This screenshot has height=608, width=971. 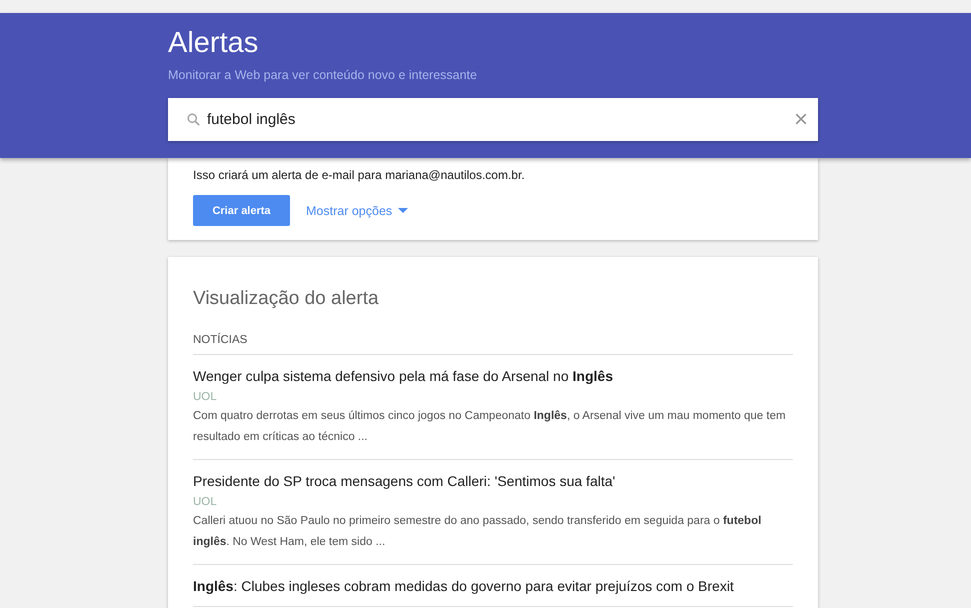 What do you see at coordinates (323, 75) in the screenshot?
I see `page-subtitle: Monitorar a Web para ver conteúdo novo e interessante` at bounding box center [323, 75].